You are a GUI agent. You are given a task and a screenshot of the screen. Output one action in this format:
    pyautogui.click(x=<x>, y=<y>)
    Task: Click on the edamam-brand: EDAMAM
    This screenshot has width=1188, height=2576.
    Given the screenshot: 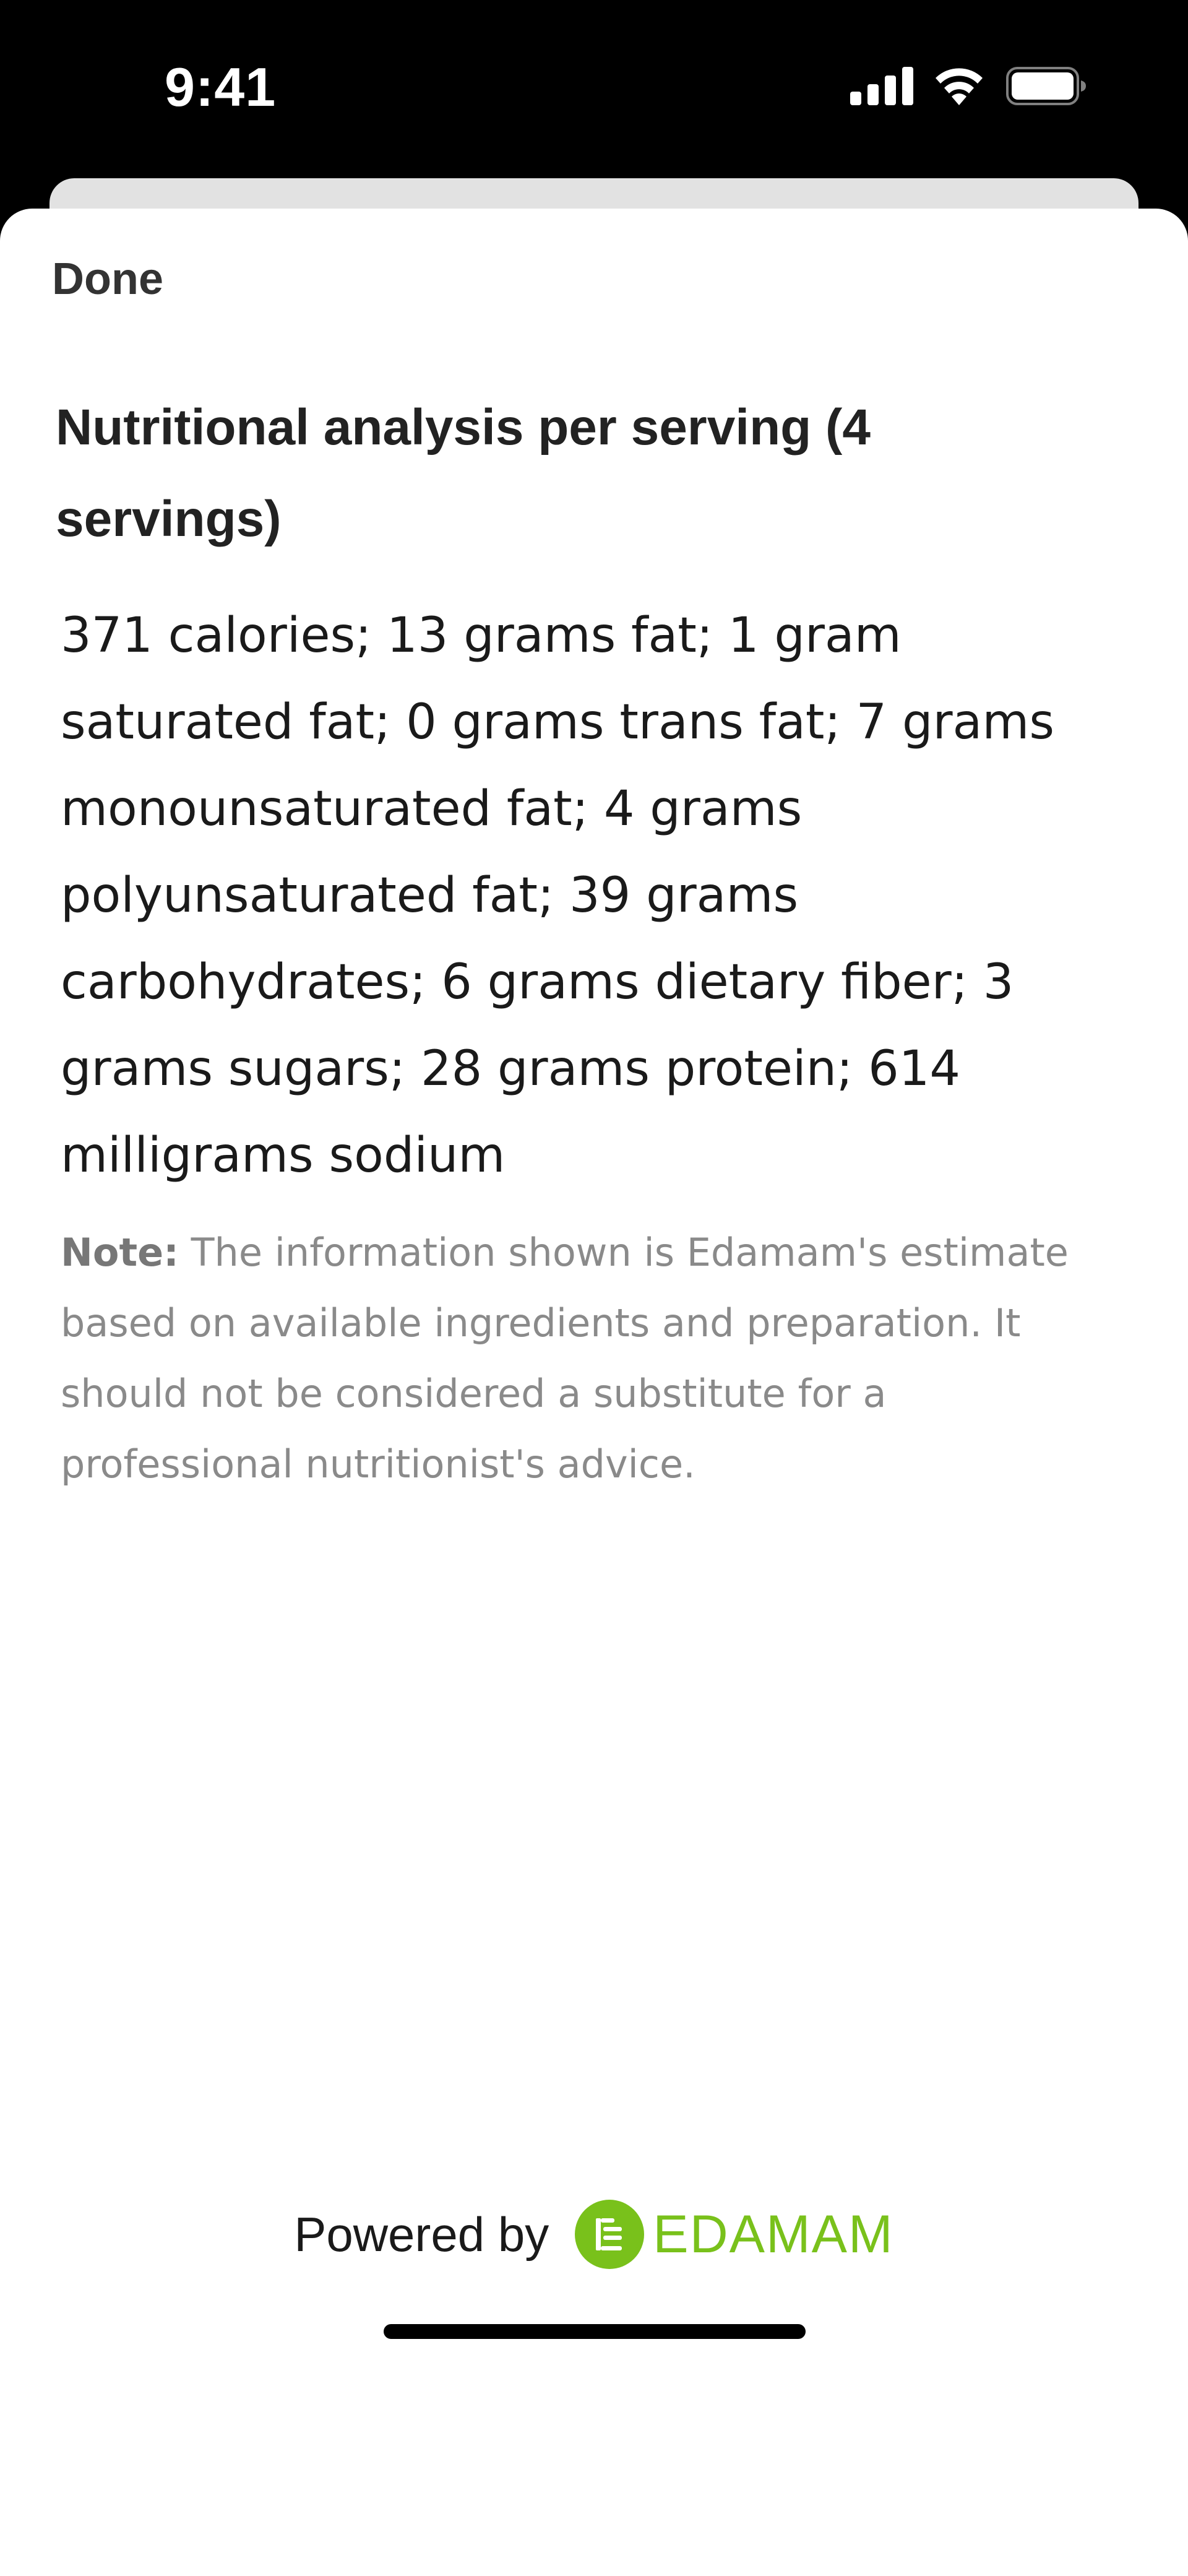 What is the action you would take?
    pyautogui.click(x=774, y=2234)
    